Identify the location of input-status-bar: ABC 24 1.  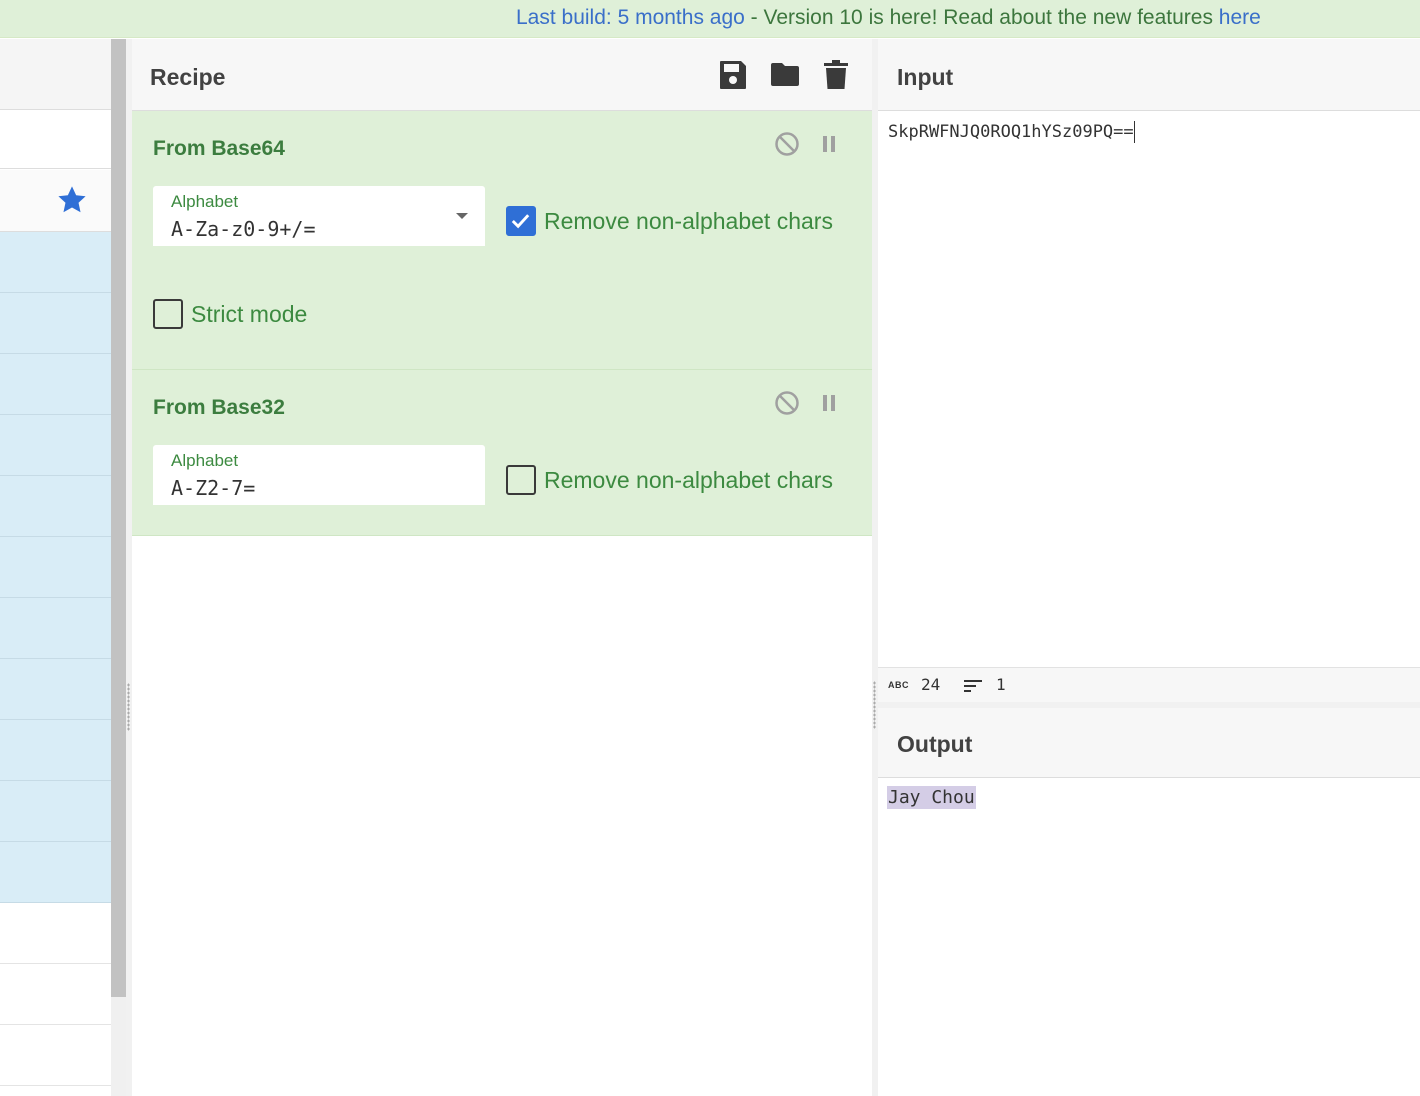
(1149, 684).